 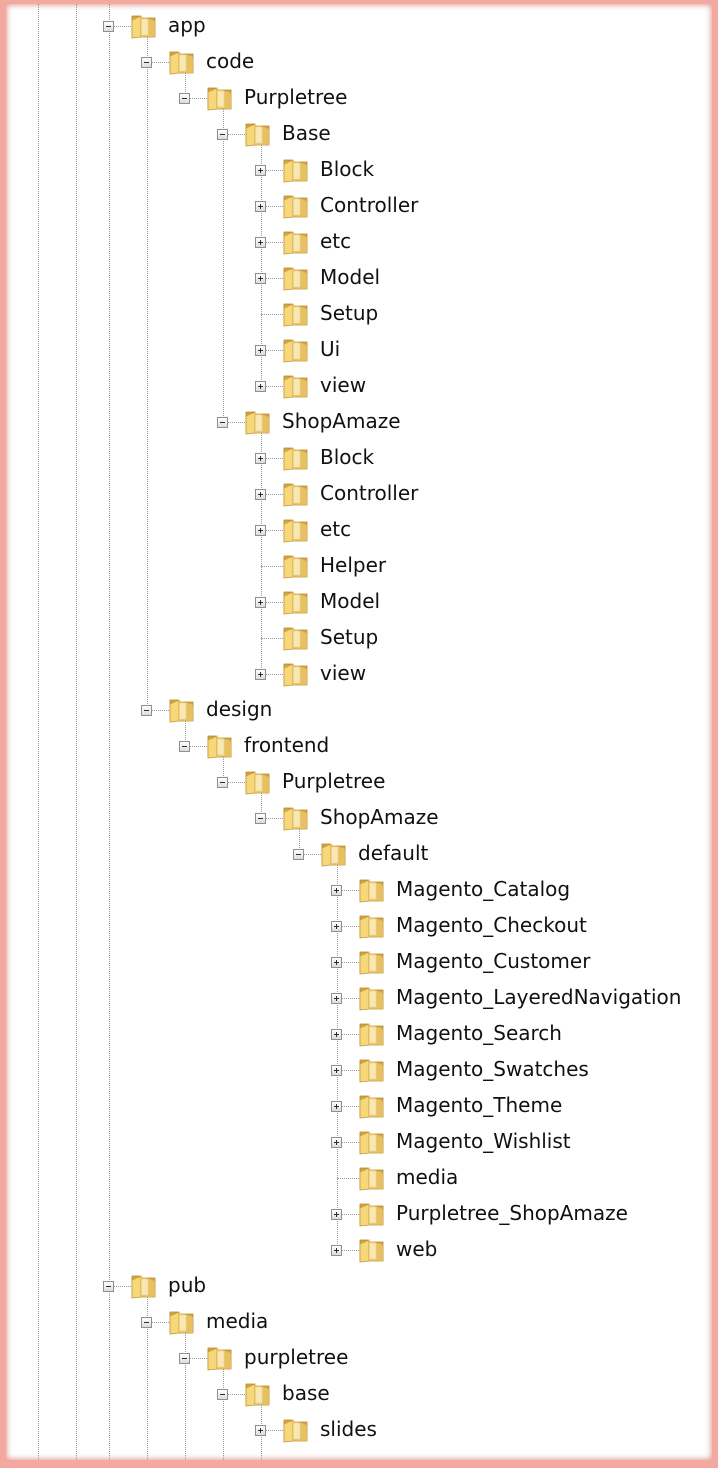 What do you see at coordinates (223, 263) in the screenshot?
I see `tree-guide-line` at bounding box center [223, 263].